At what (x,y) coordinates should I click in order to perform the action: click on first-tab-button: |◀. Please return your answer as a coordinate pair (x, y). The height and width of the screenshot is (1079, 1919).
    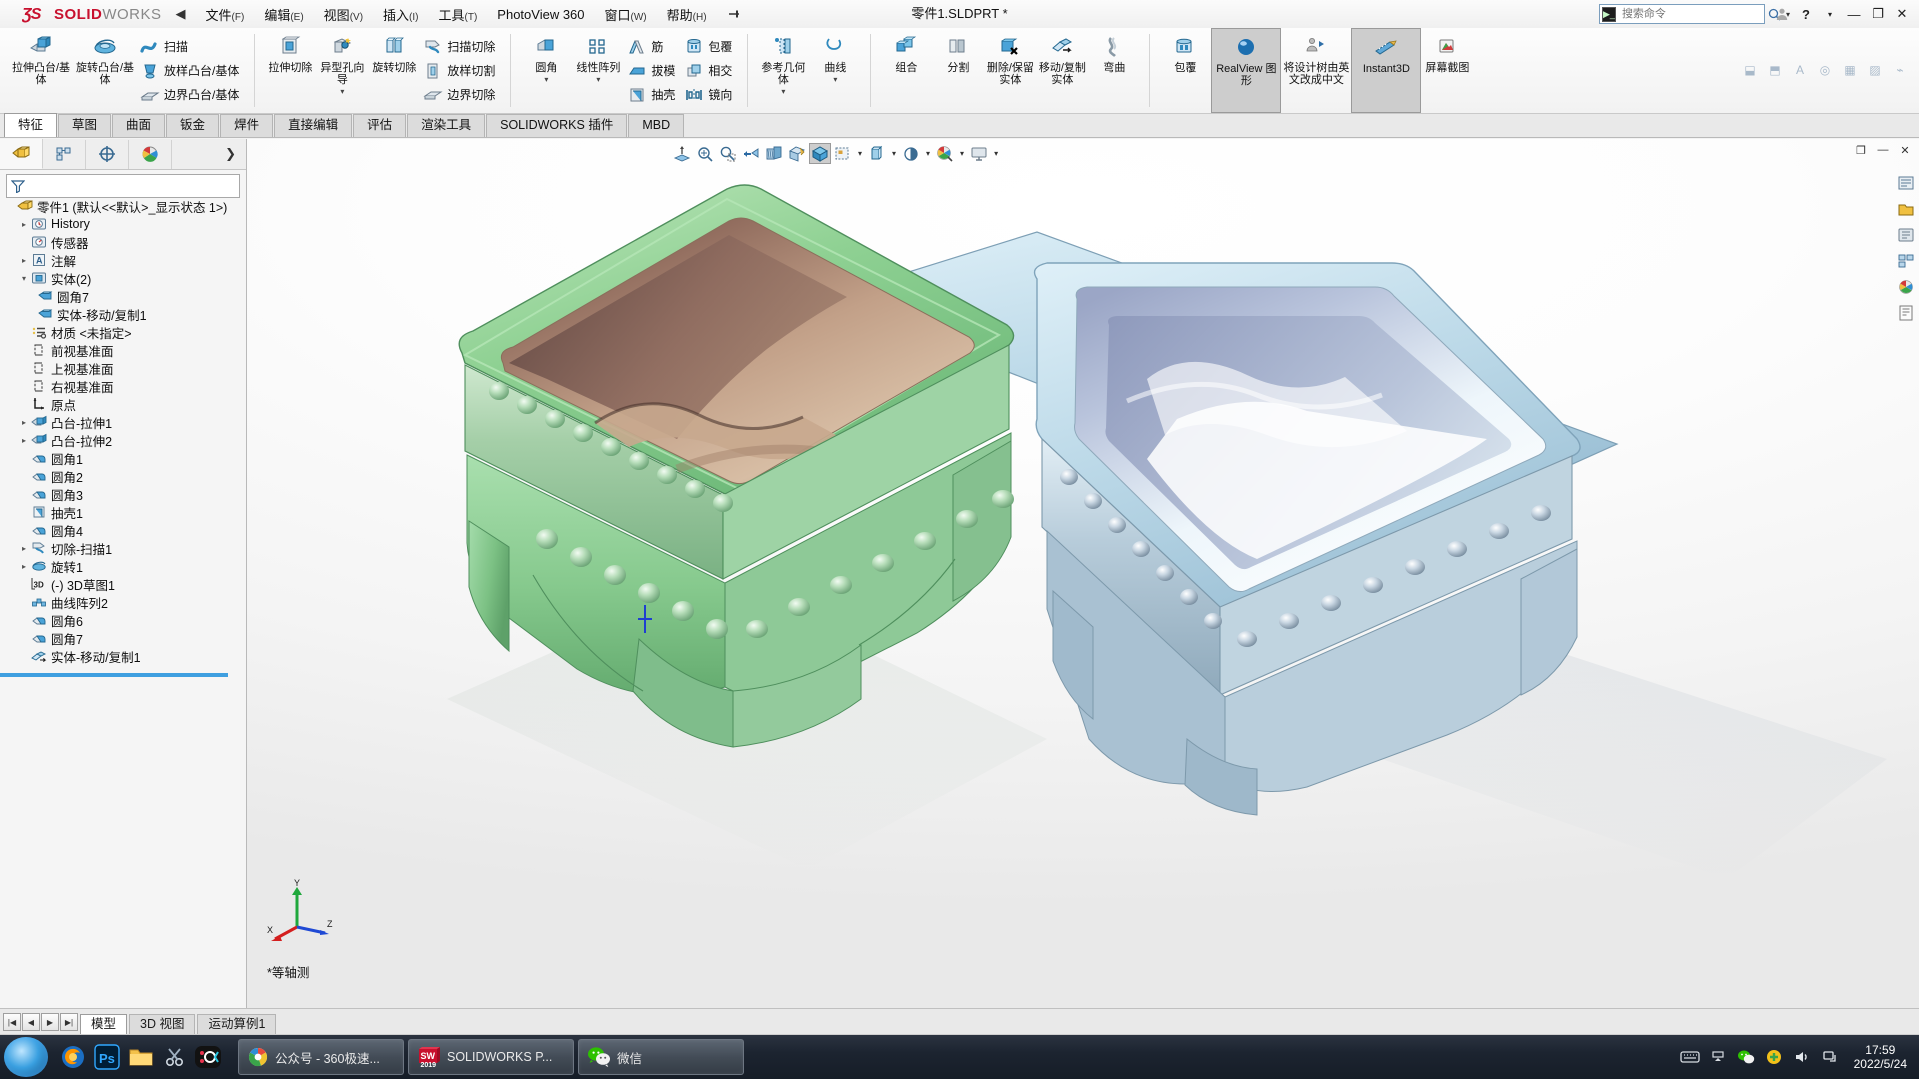
    Looking at the image, I should click on (12, 1022).